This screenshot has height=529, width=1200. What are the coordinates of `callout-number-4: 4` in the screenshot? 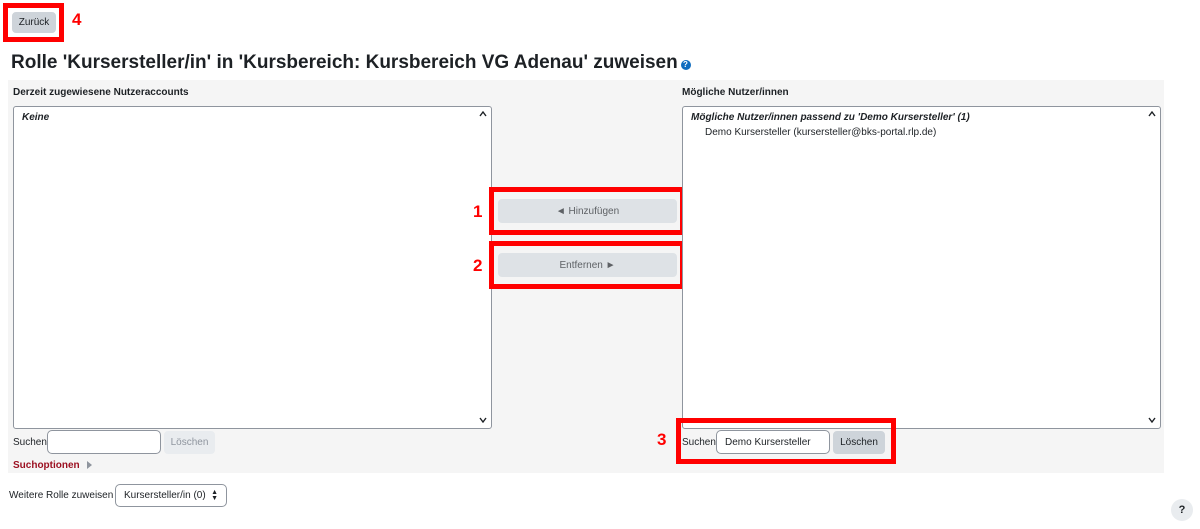 It's located at (77, 19).